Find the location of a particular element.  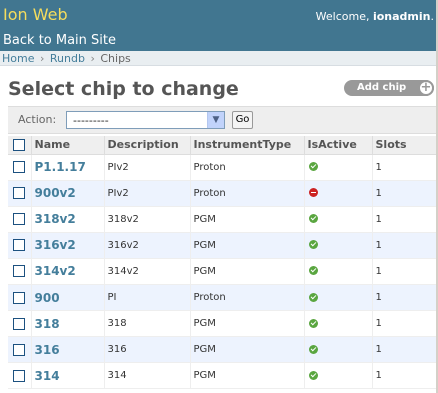

table-row: 316 316 PGM 1 is located at coordinates (222, 350).